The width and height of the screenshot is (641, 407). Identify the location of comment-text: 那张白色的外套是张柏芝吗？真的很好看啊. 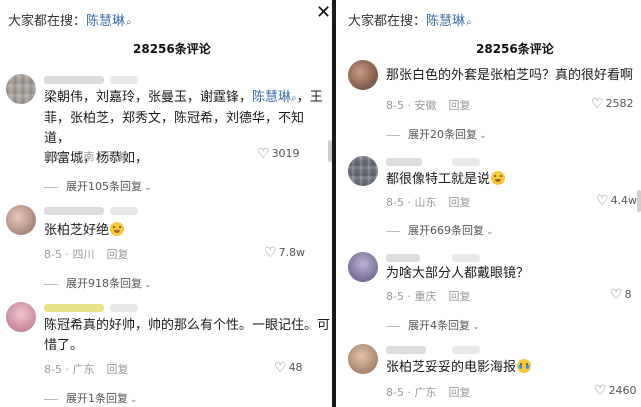
(510, 75).